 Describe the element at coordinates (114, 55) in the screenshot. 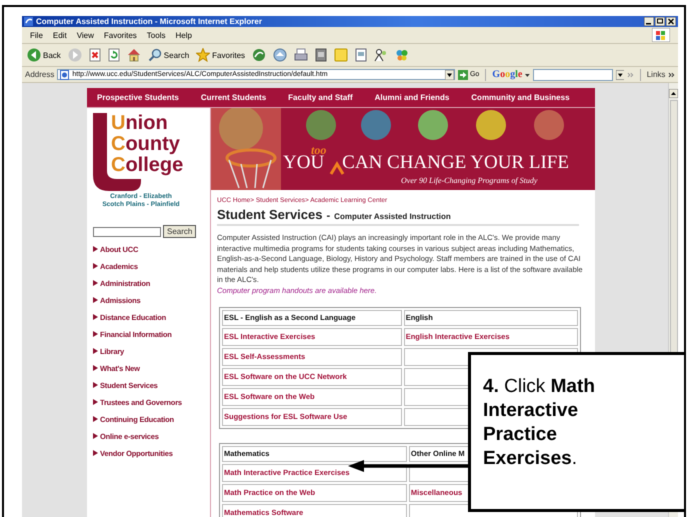

I see `refresh-icon` at that location.